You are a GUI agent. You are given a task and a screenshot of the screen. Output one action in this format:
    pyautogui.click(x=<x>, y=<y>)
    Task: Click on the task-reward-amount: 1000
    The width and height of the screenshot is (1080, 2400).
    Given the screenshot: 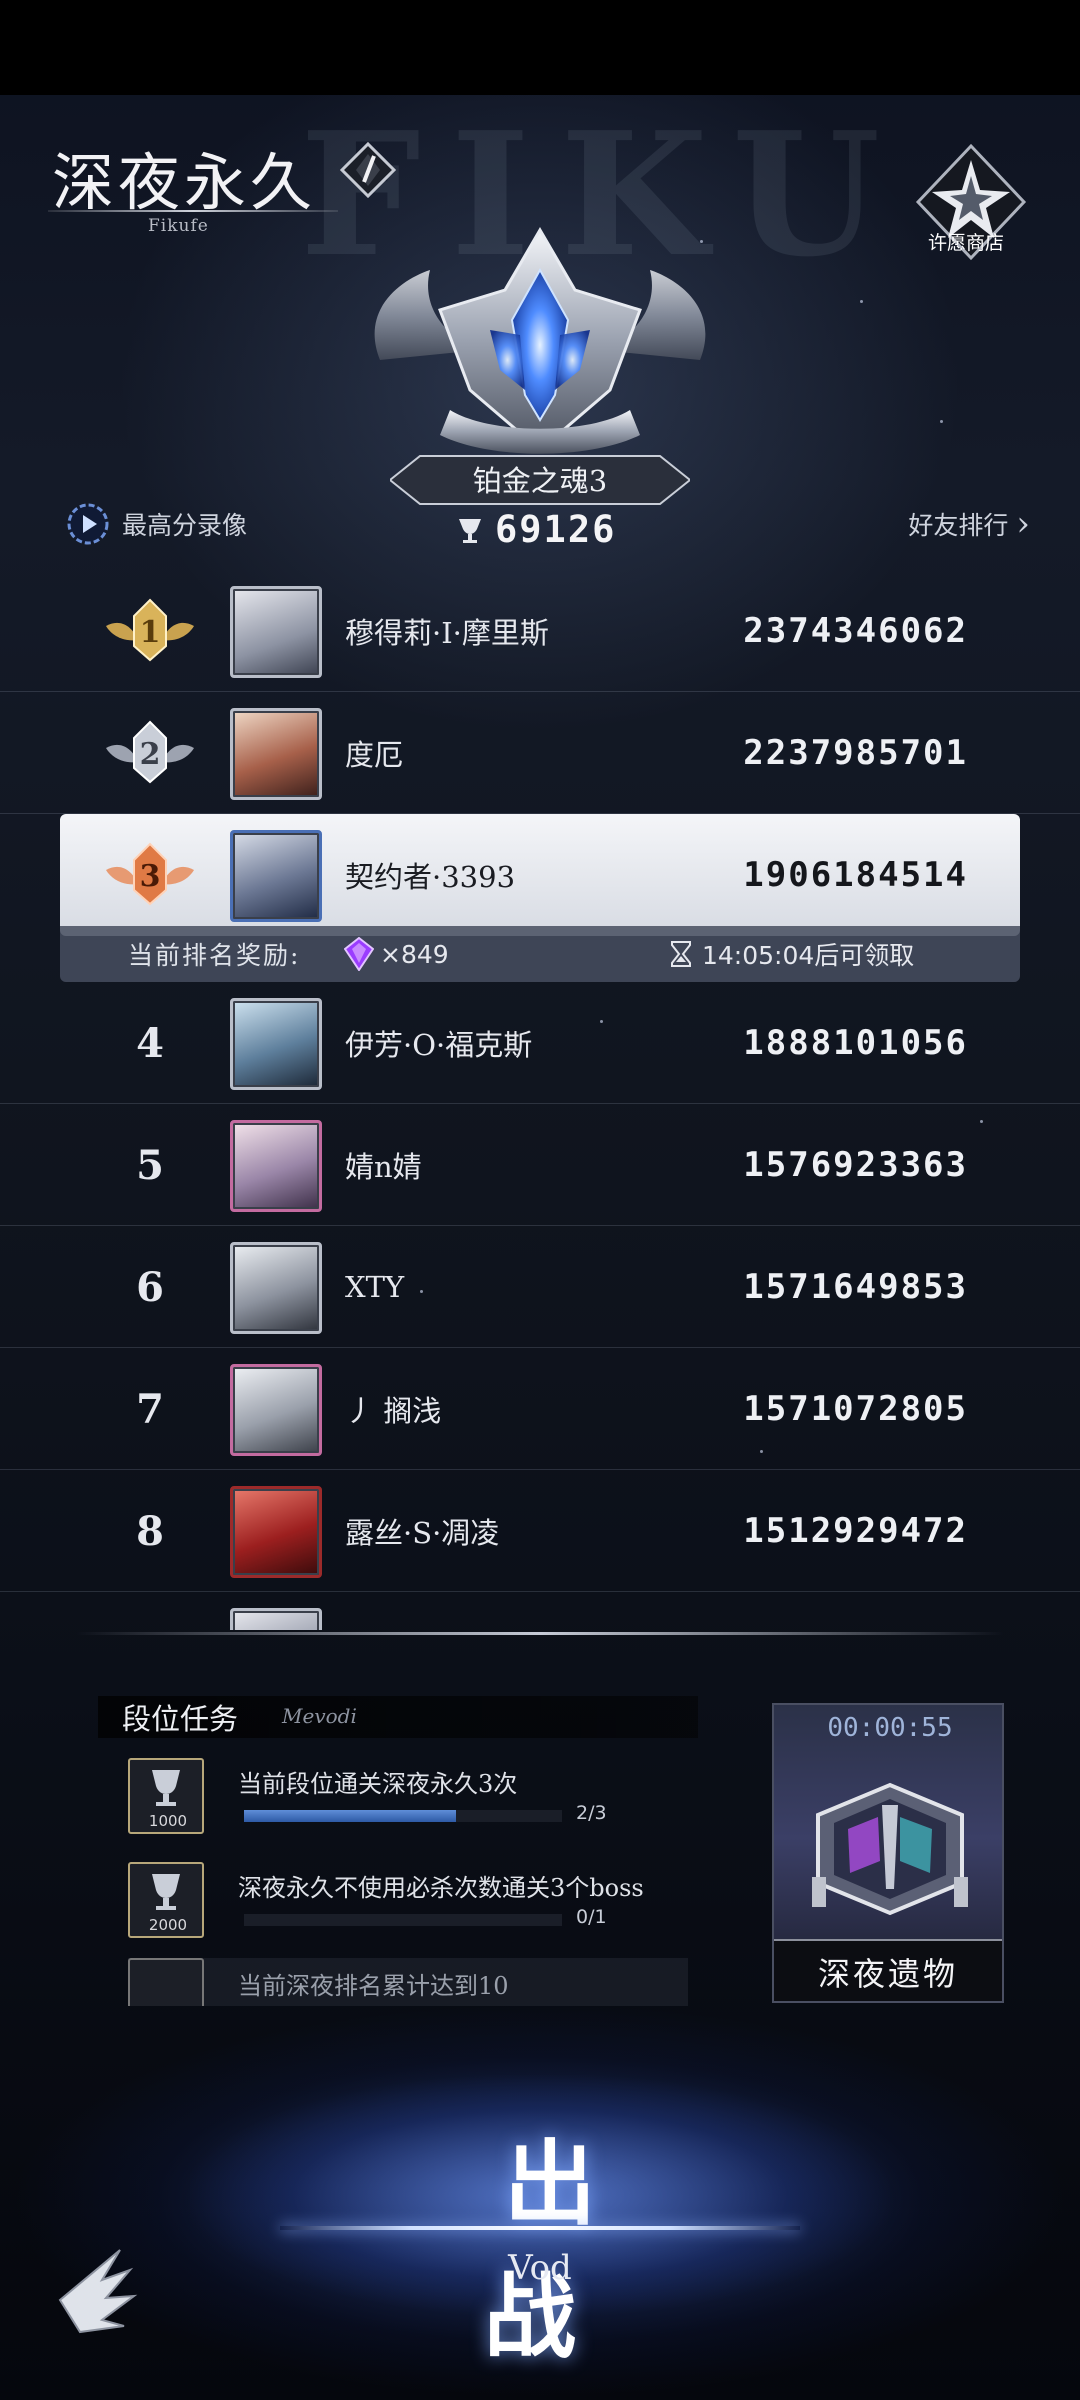 What is the action you would take?
    pyautogui.click(x=168, y=1821)
    